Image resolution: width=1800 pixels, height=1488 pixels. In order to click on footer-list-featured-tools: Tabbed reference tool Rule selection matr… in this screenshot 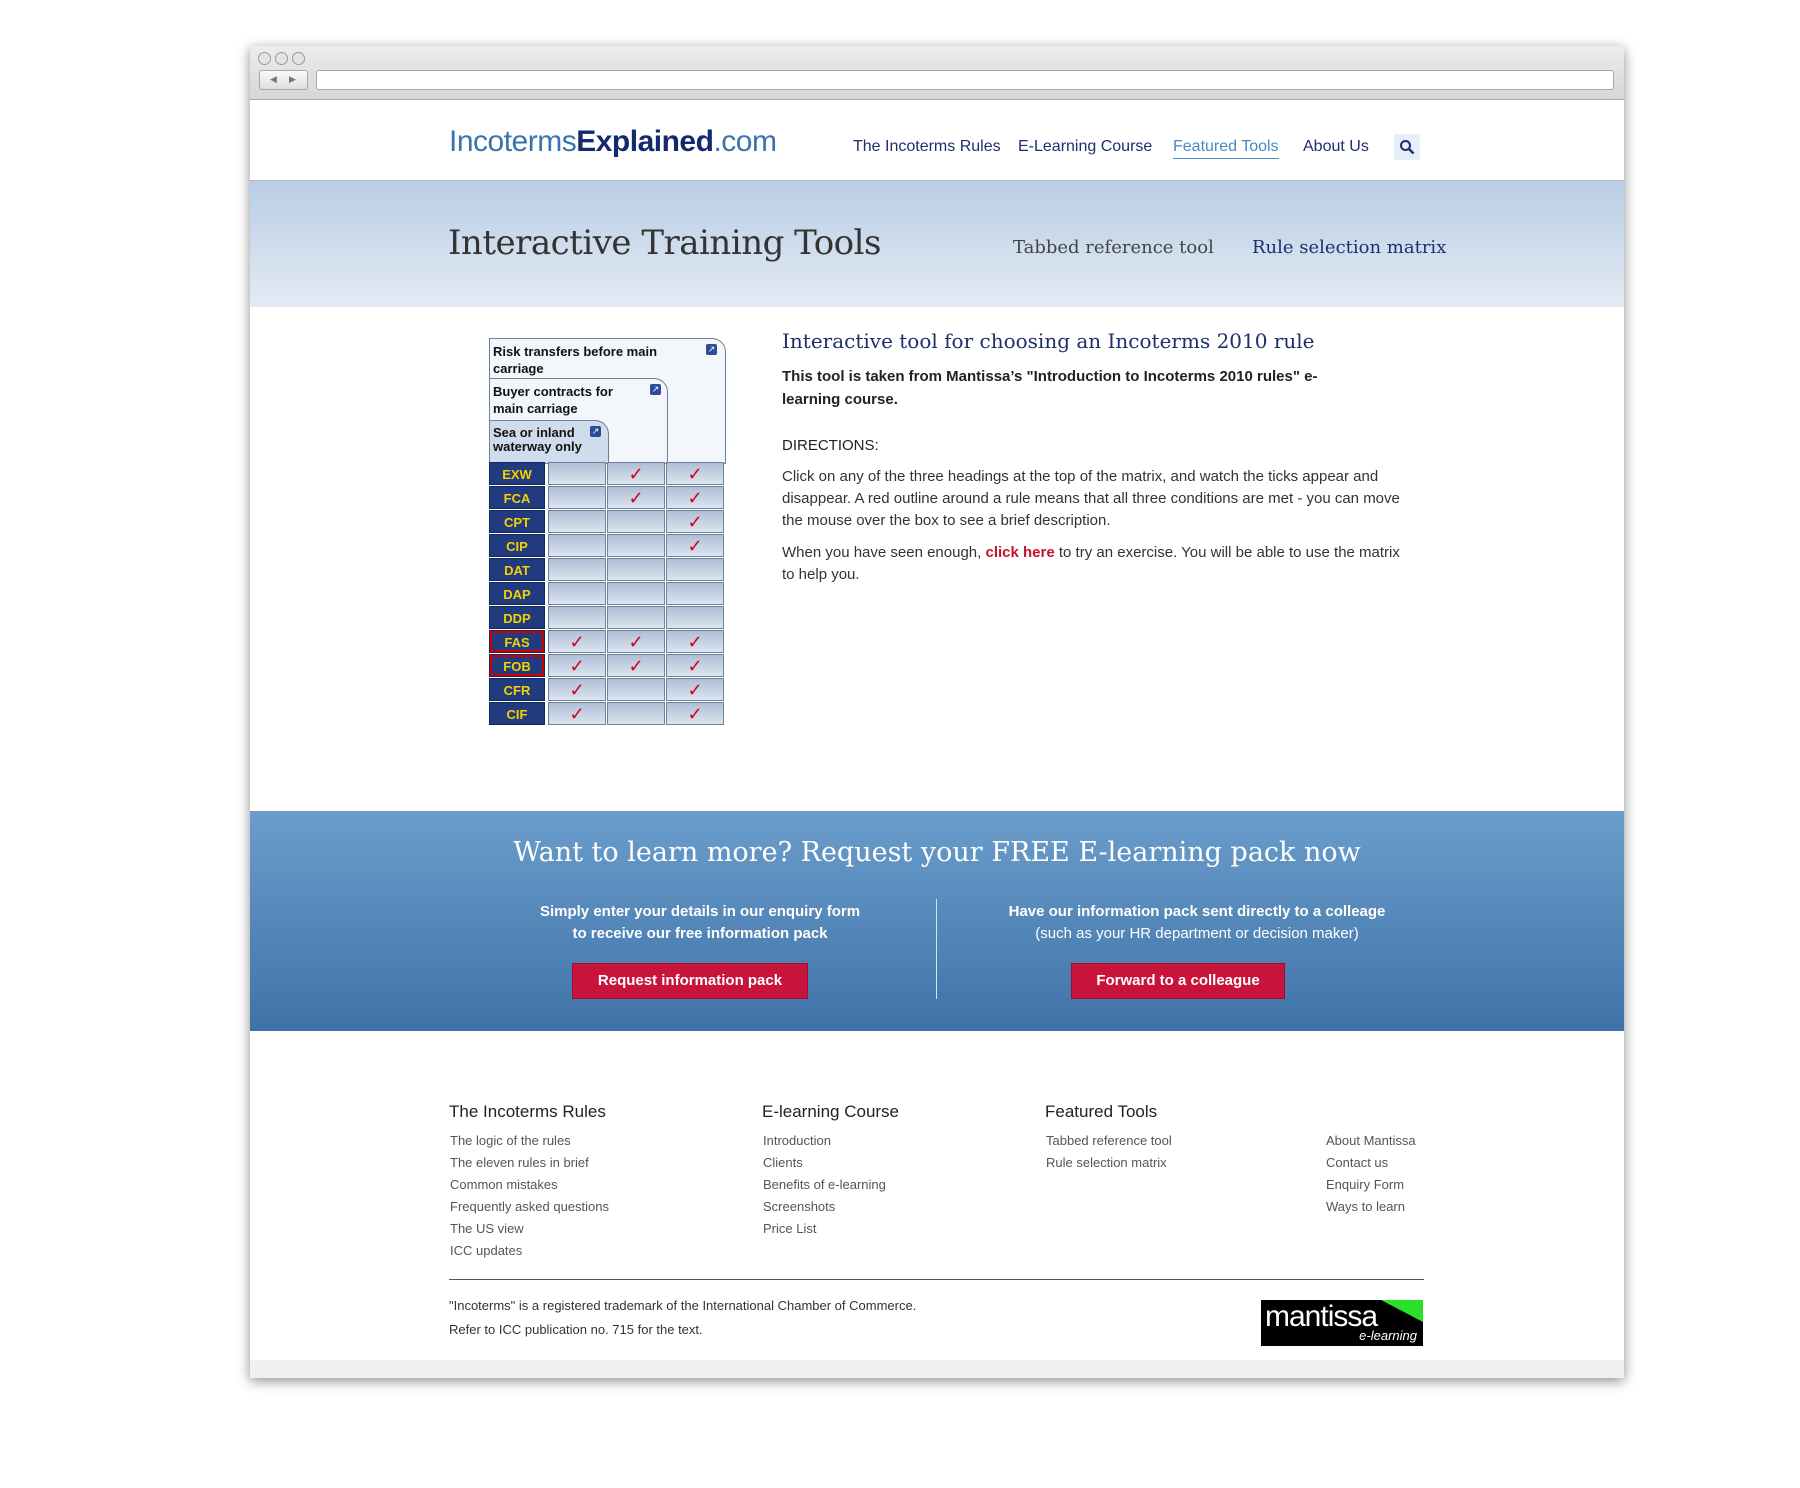, I will do `click(1109, 1152)`.